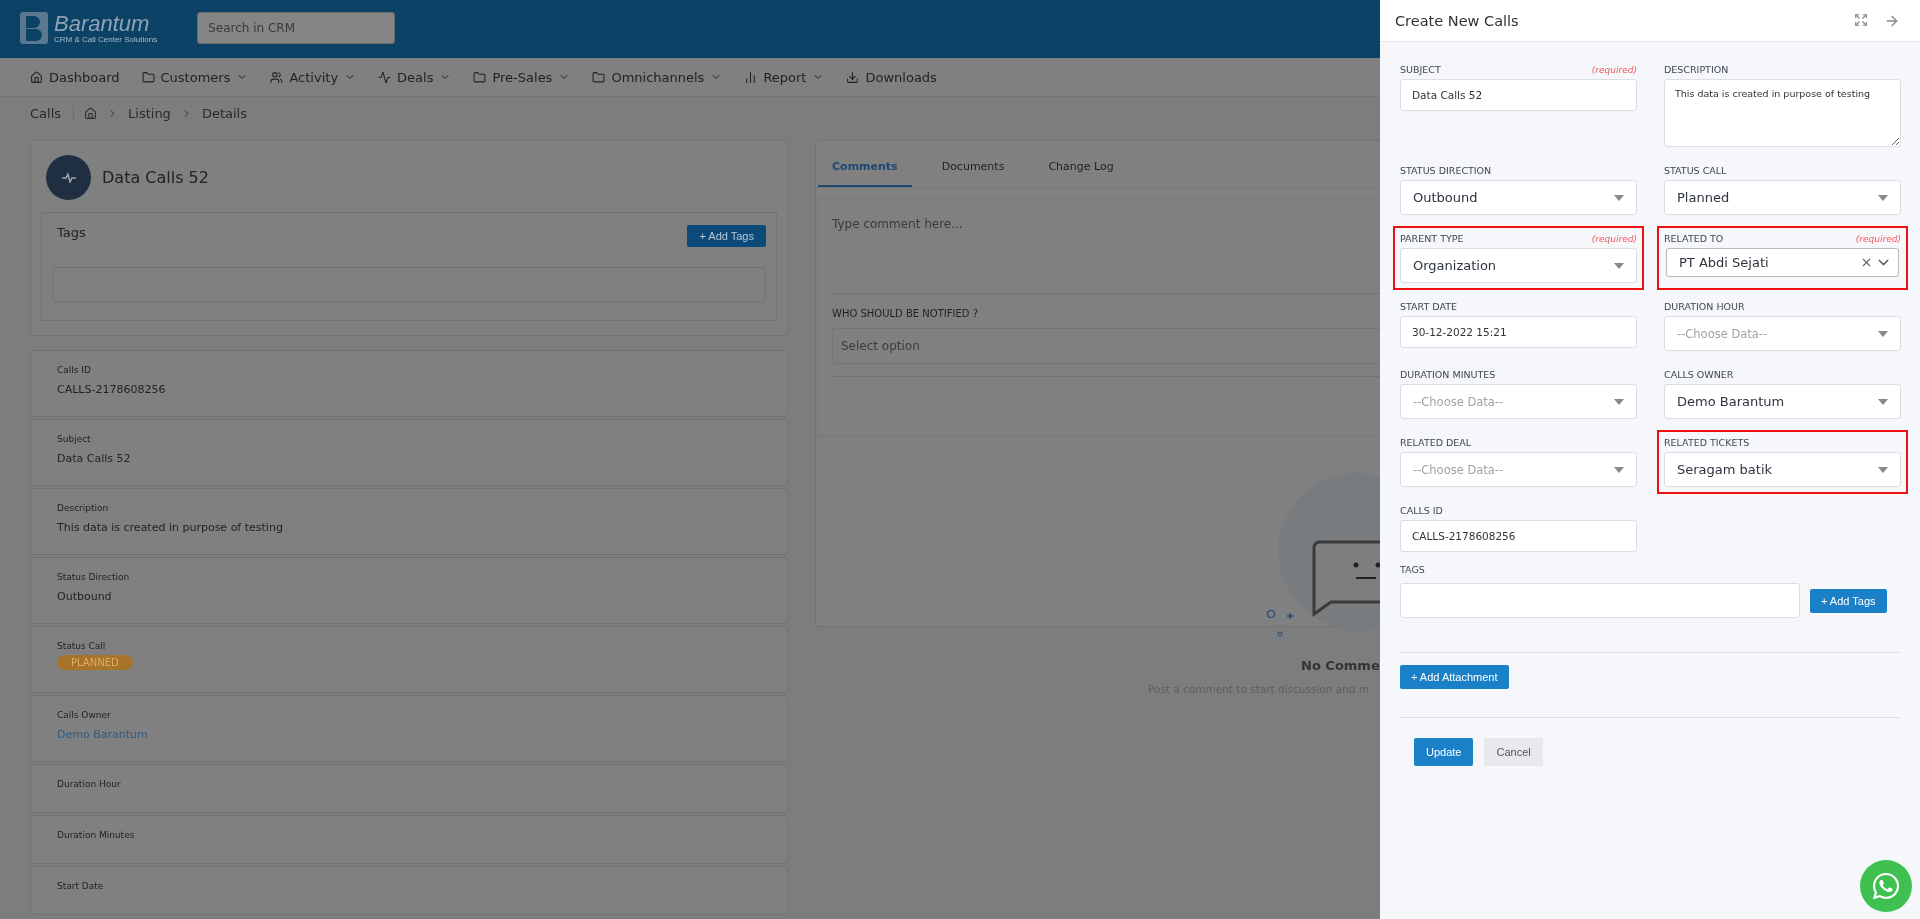  I want to click on status-badge: PLANNED, so click(95, 662).